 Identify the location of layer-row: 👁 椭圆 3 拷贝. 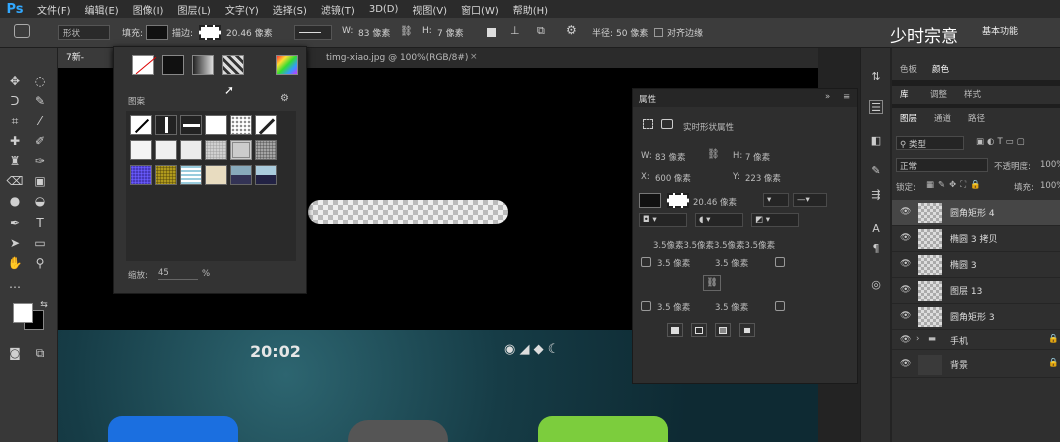
(976, 239).